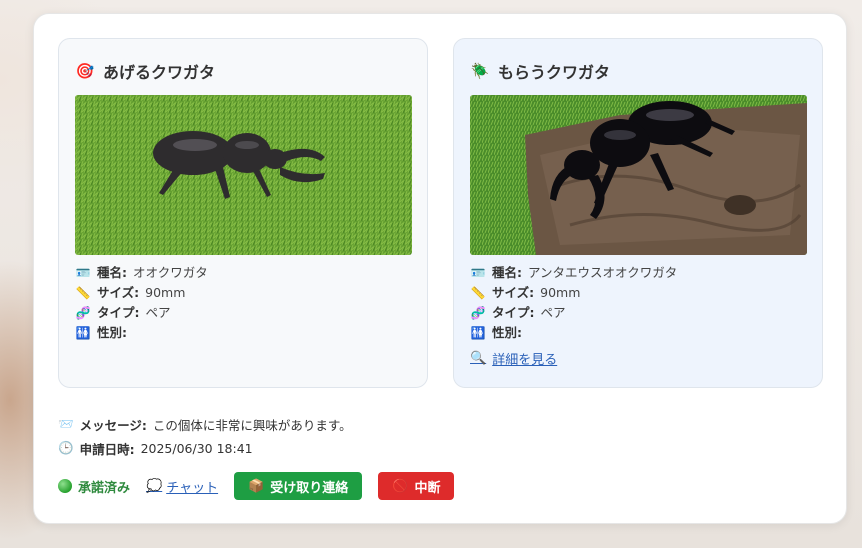  What do you see at coordinates (298, 486) in the screenshot?
I see `receive-contact-button: 📦 受け取り連絡` at bounding box center [298, 486].